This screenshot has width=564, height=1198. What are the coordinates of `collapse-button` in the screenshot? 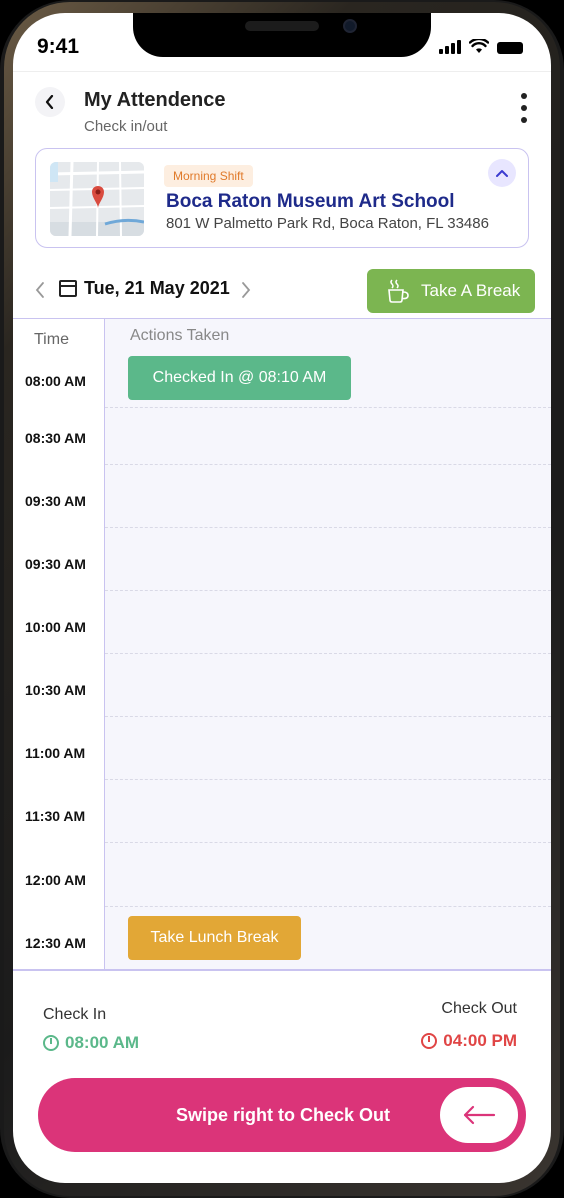 It's located at (502, 173).